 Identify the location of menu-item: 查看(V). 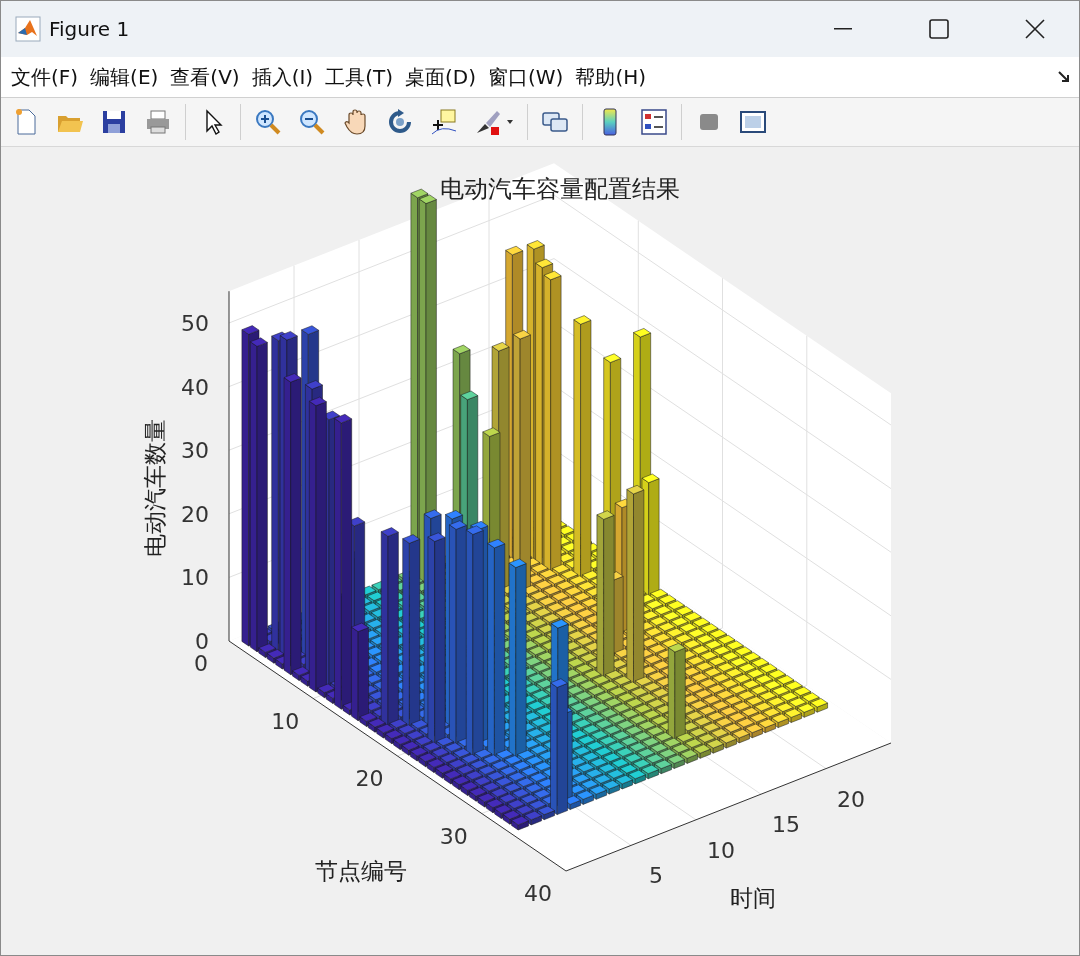
(205, 77).